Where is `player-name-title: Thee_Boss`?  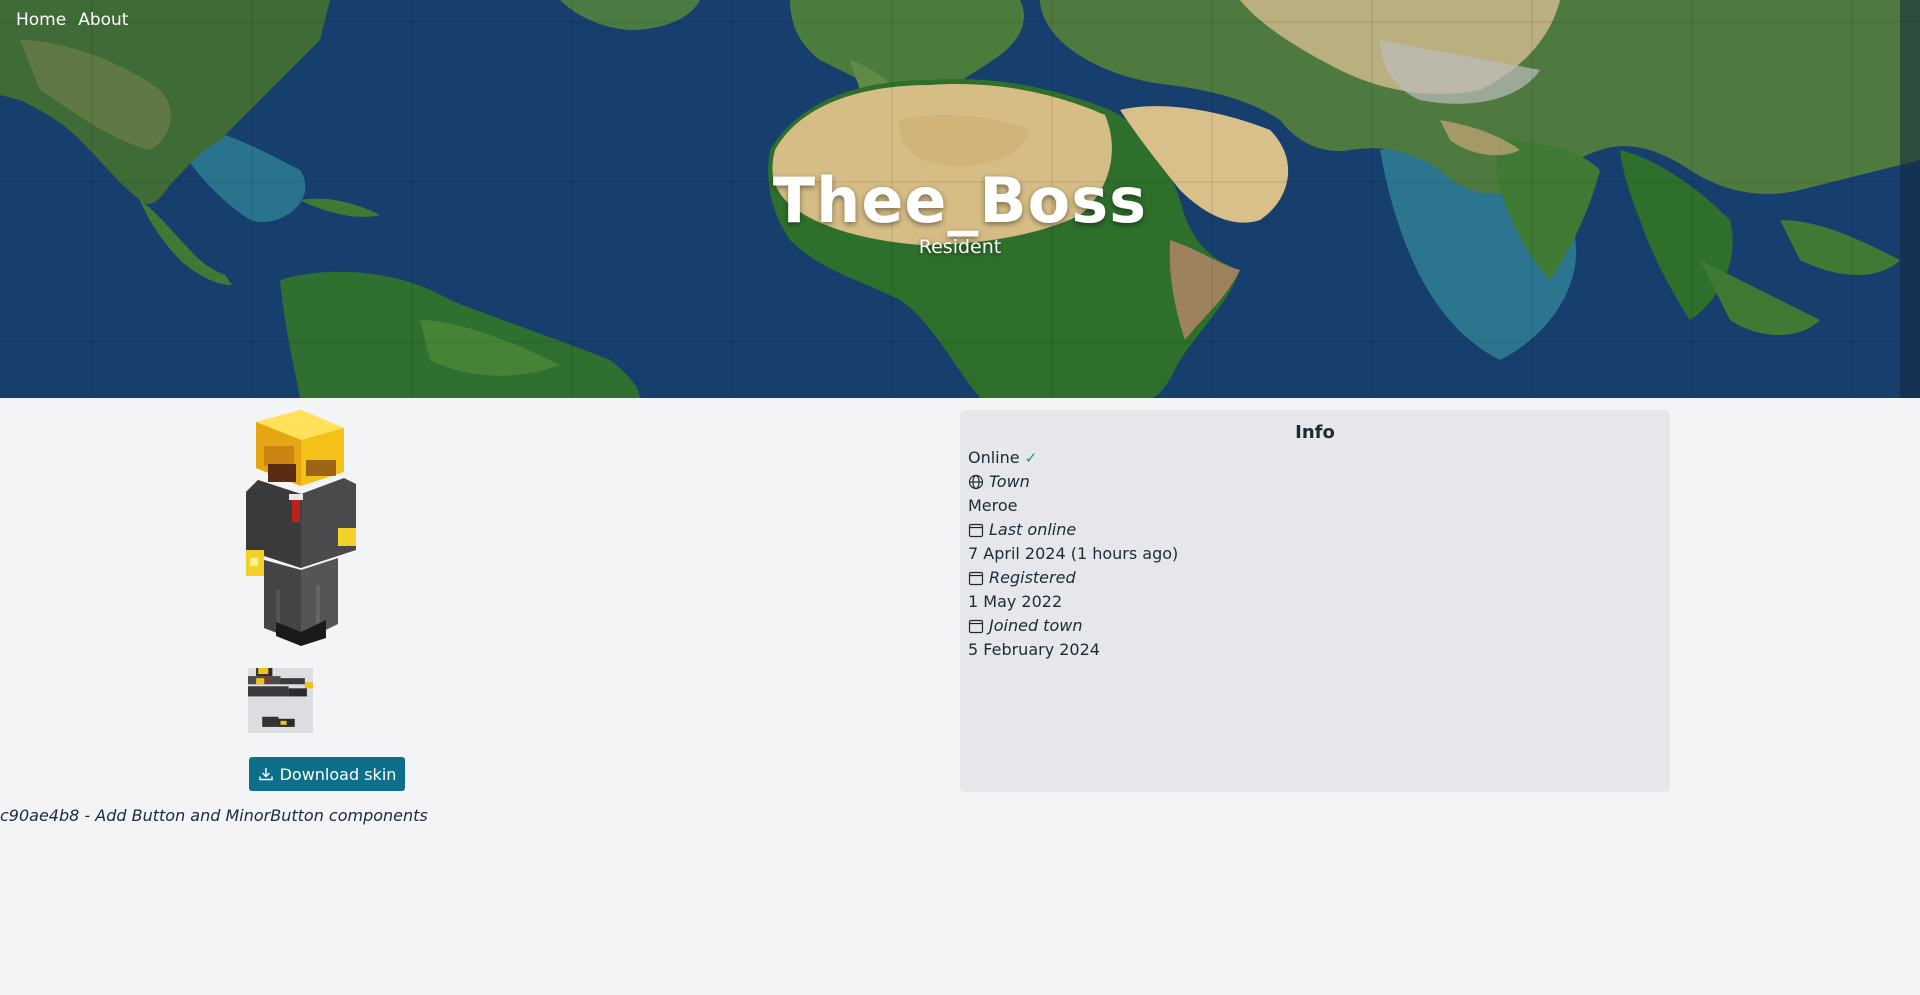
player-name-title: Thee_Boss is located at coordinates (960, 200).